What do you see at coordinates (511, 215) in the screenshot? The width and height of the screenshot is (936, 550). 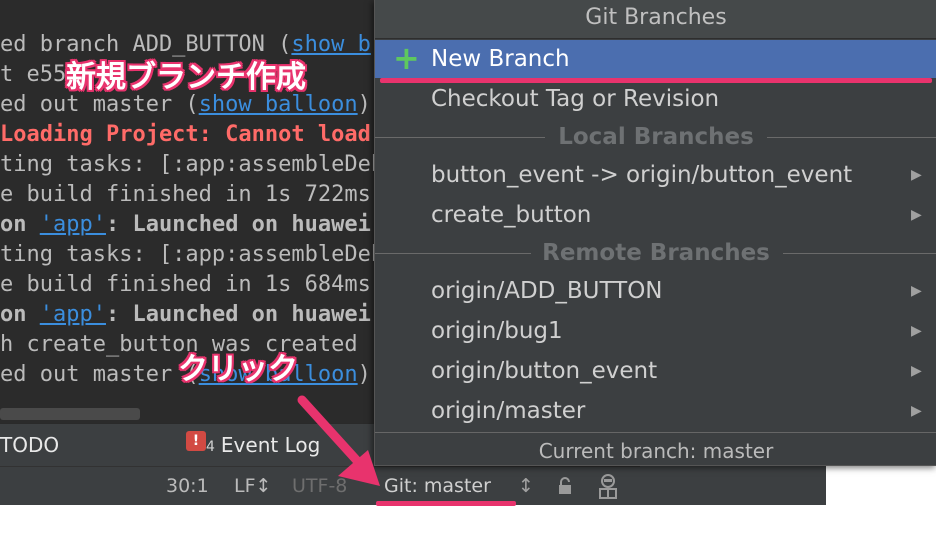 I see `branch-label: create_button` at bounding box center [511, 215].